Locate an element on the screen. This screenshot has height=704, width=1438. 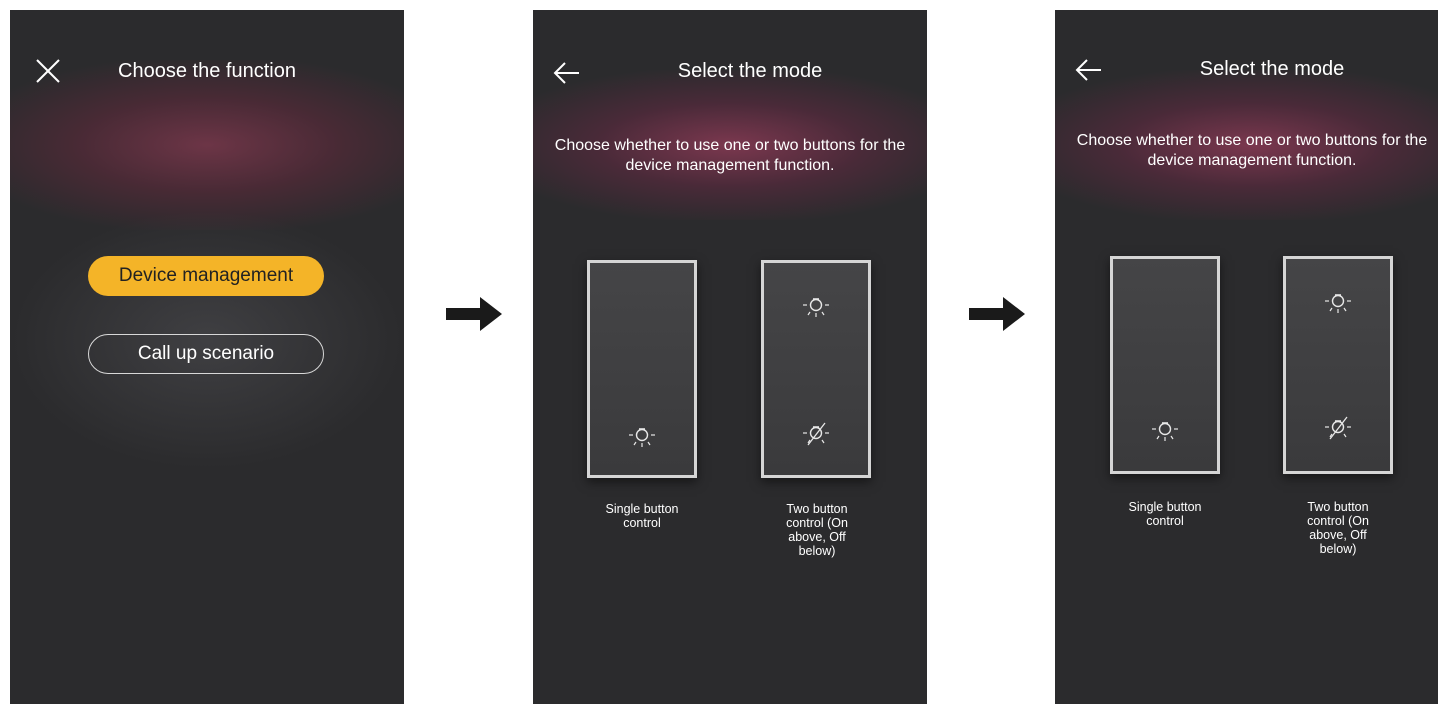
device-management-button: Device management is located at coordinates (206, 276).